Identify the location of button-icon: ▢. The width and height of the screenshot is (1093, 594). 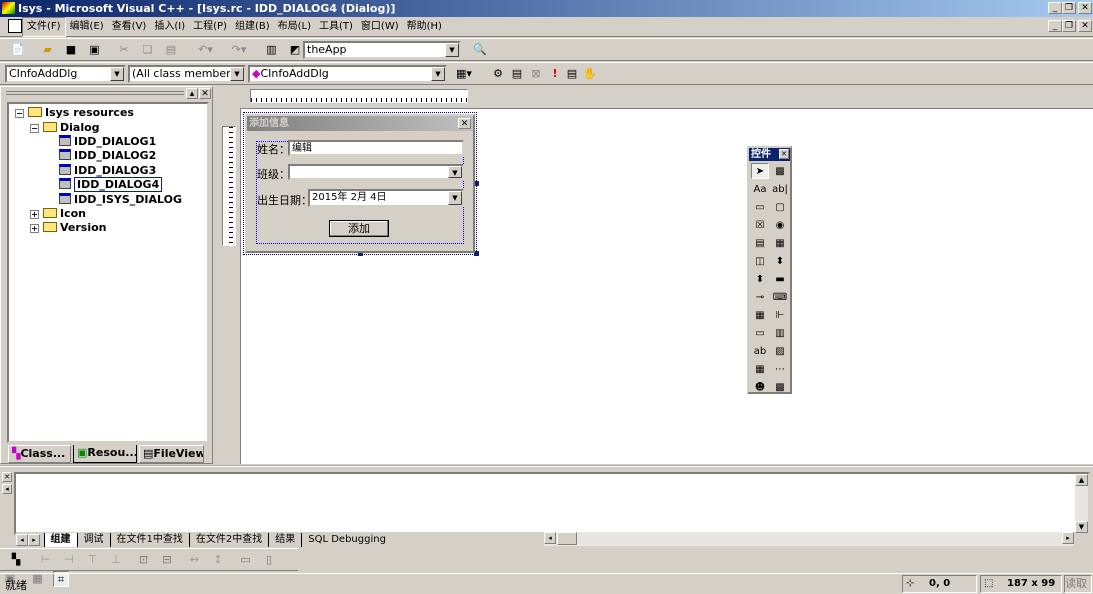
(780, 208).